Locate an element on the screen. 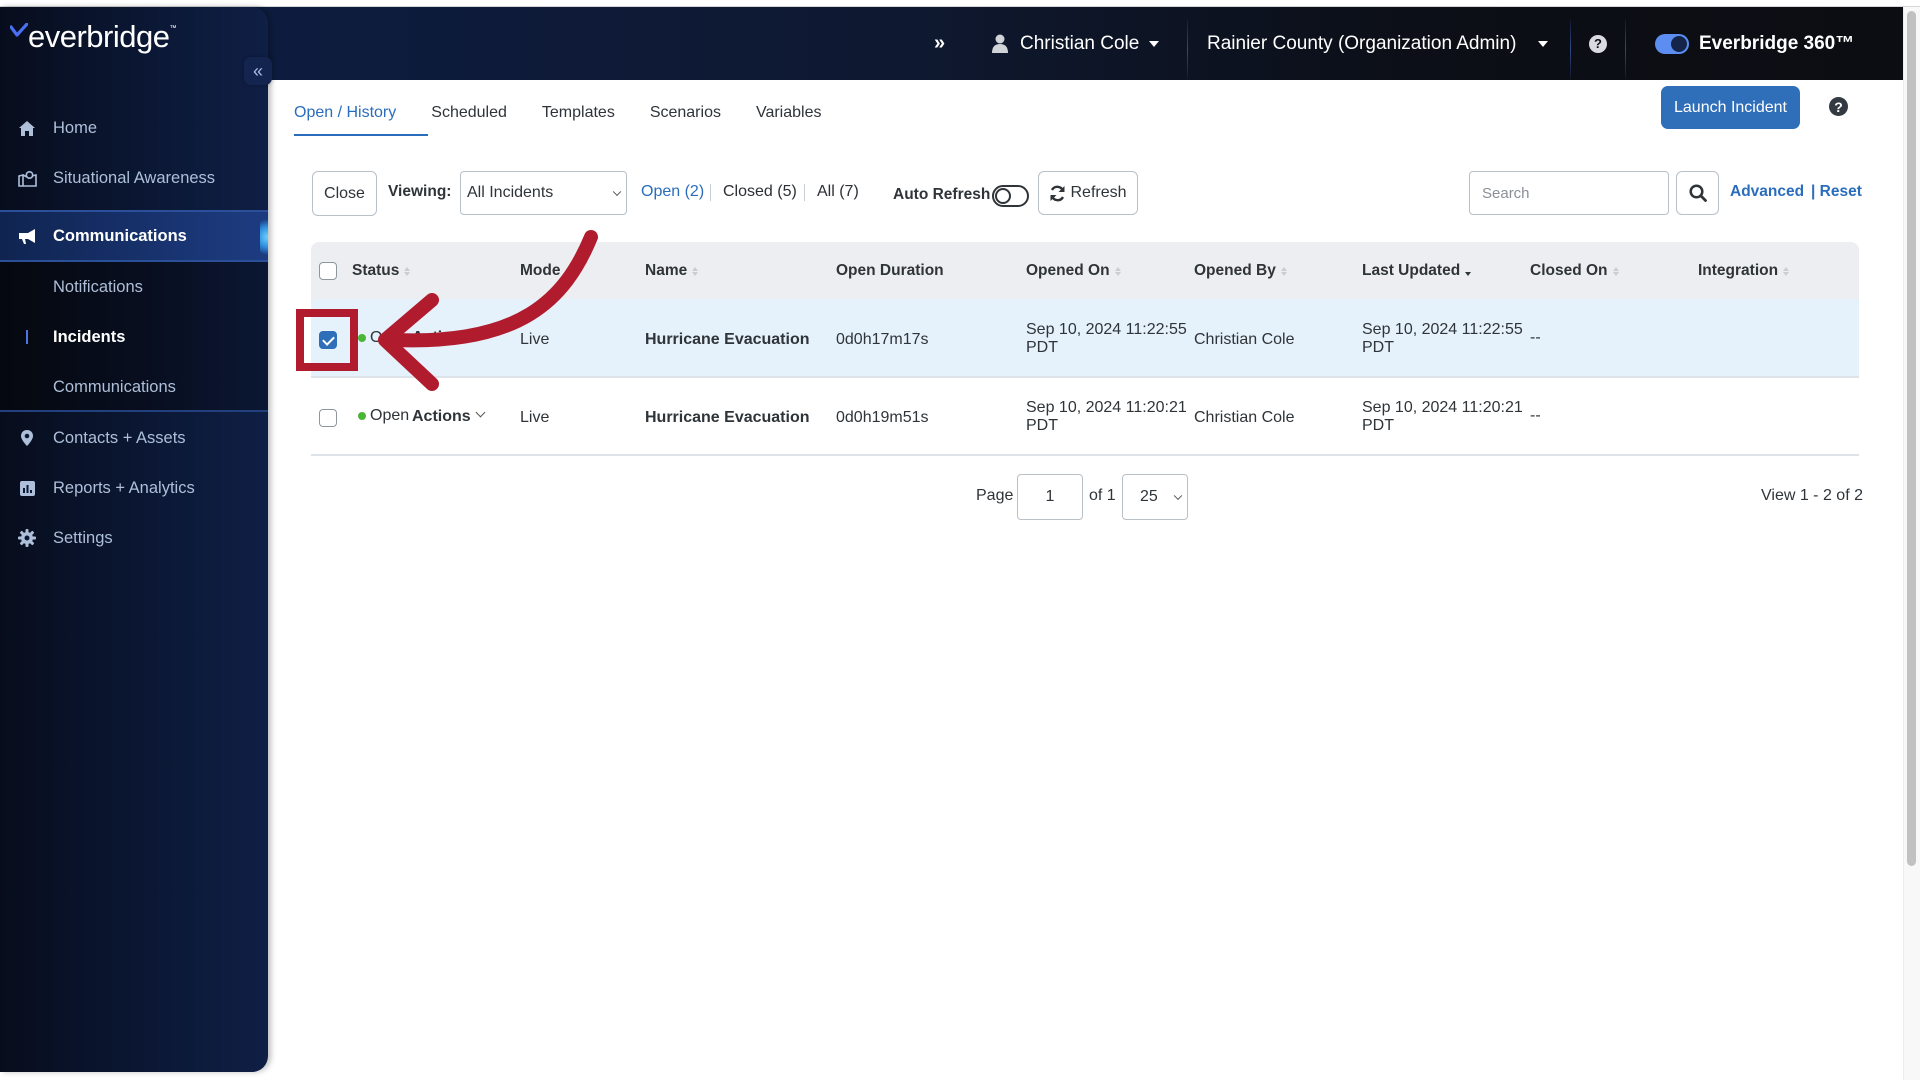 The image size is (1920, 1080). refresh-icon is located at coordinates (1057, 193).